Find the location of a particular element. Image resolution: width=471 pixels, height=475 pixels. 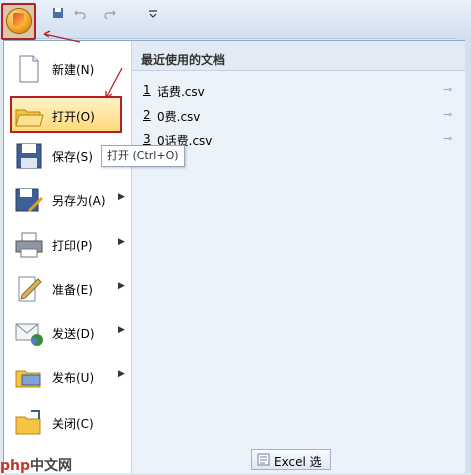

watermark-logo: php is located at coordinates (15, 466).